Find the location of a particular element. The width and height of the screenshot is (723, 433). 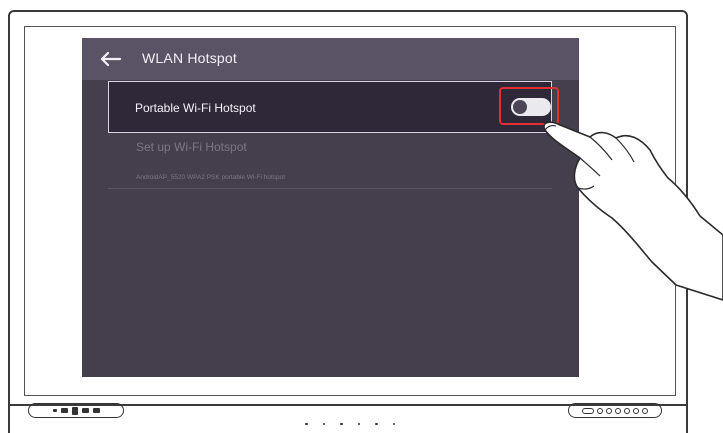

portable-hotspot-label: Portable Wi-Fi Hotspot is located at coordinates (195, 108).